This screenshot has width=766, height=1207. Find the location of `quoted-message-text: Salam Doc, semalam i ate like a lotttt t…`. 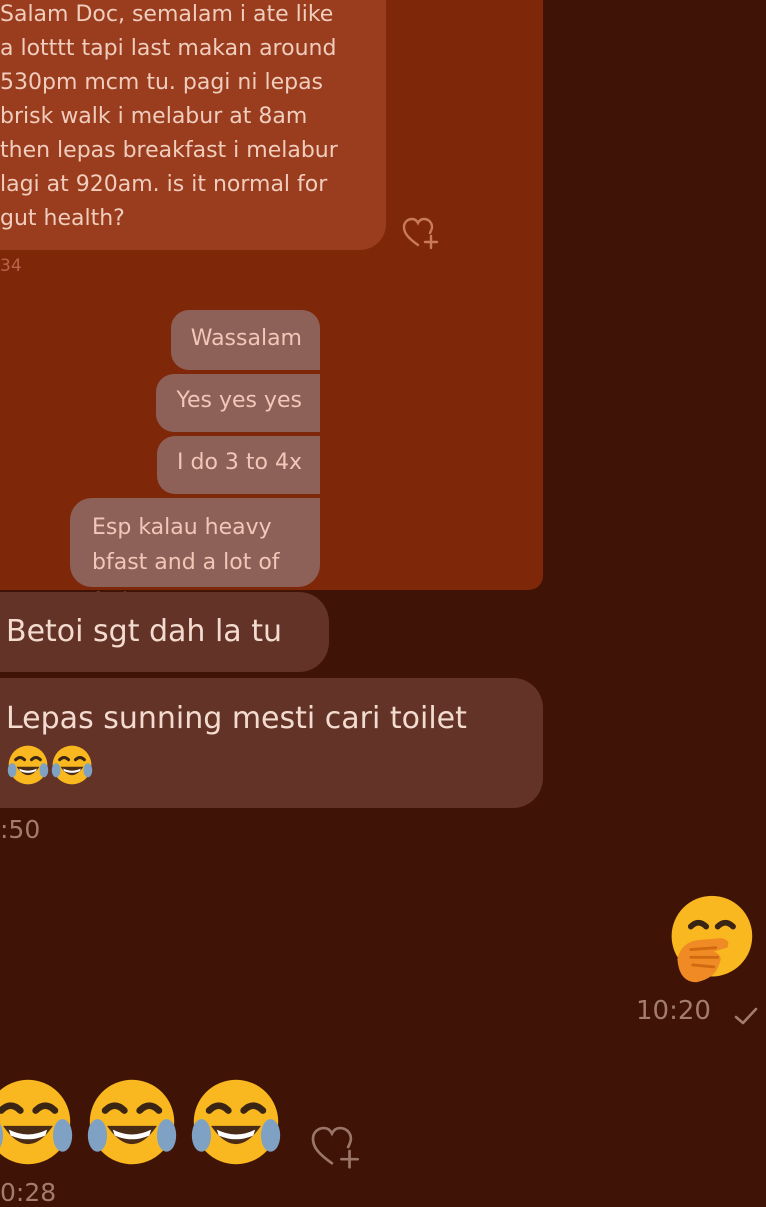

quoted-message-text: Salam Doc, semalam i ate like a lotttt t… is located at coordinates (169, 116).